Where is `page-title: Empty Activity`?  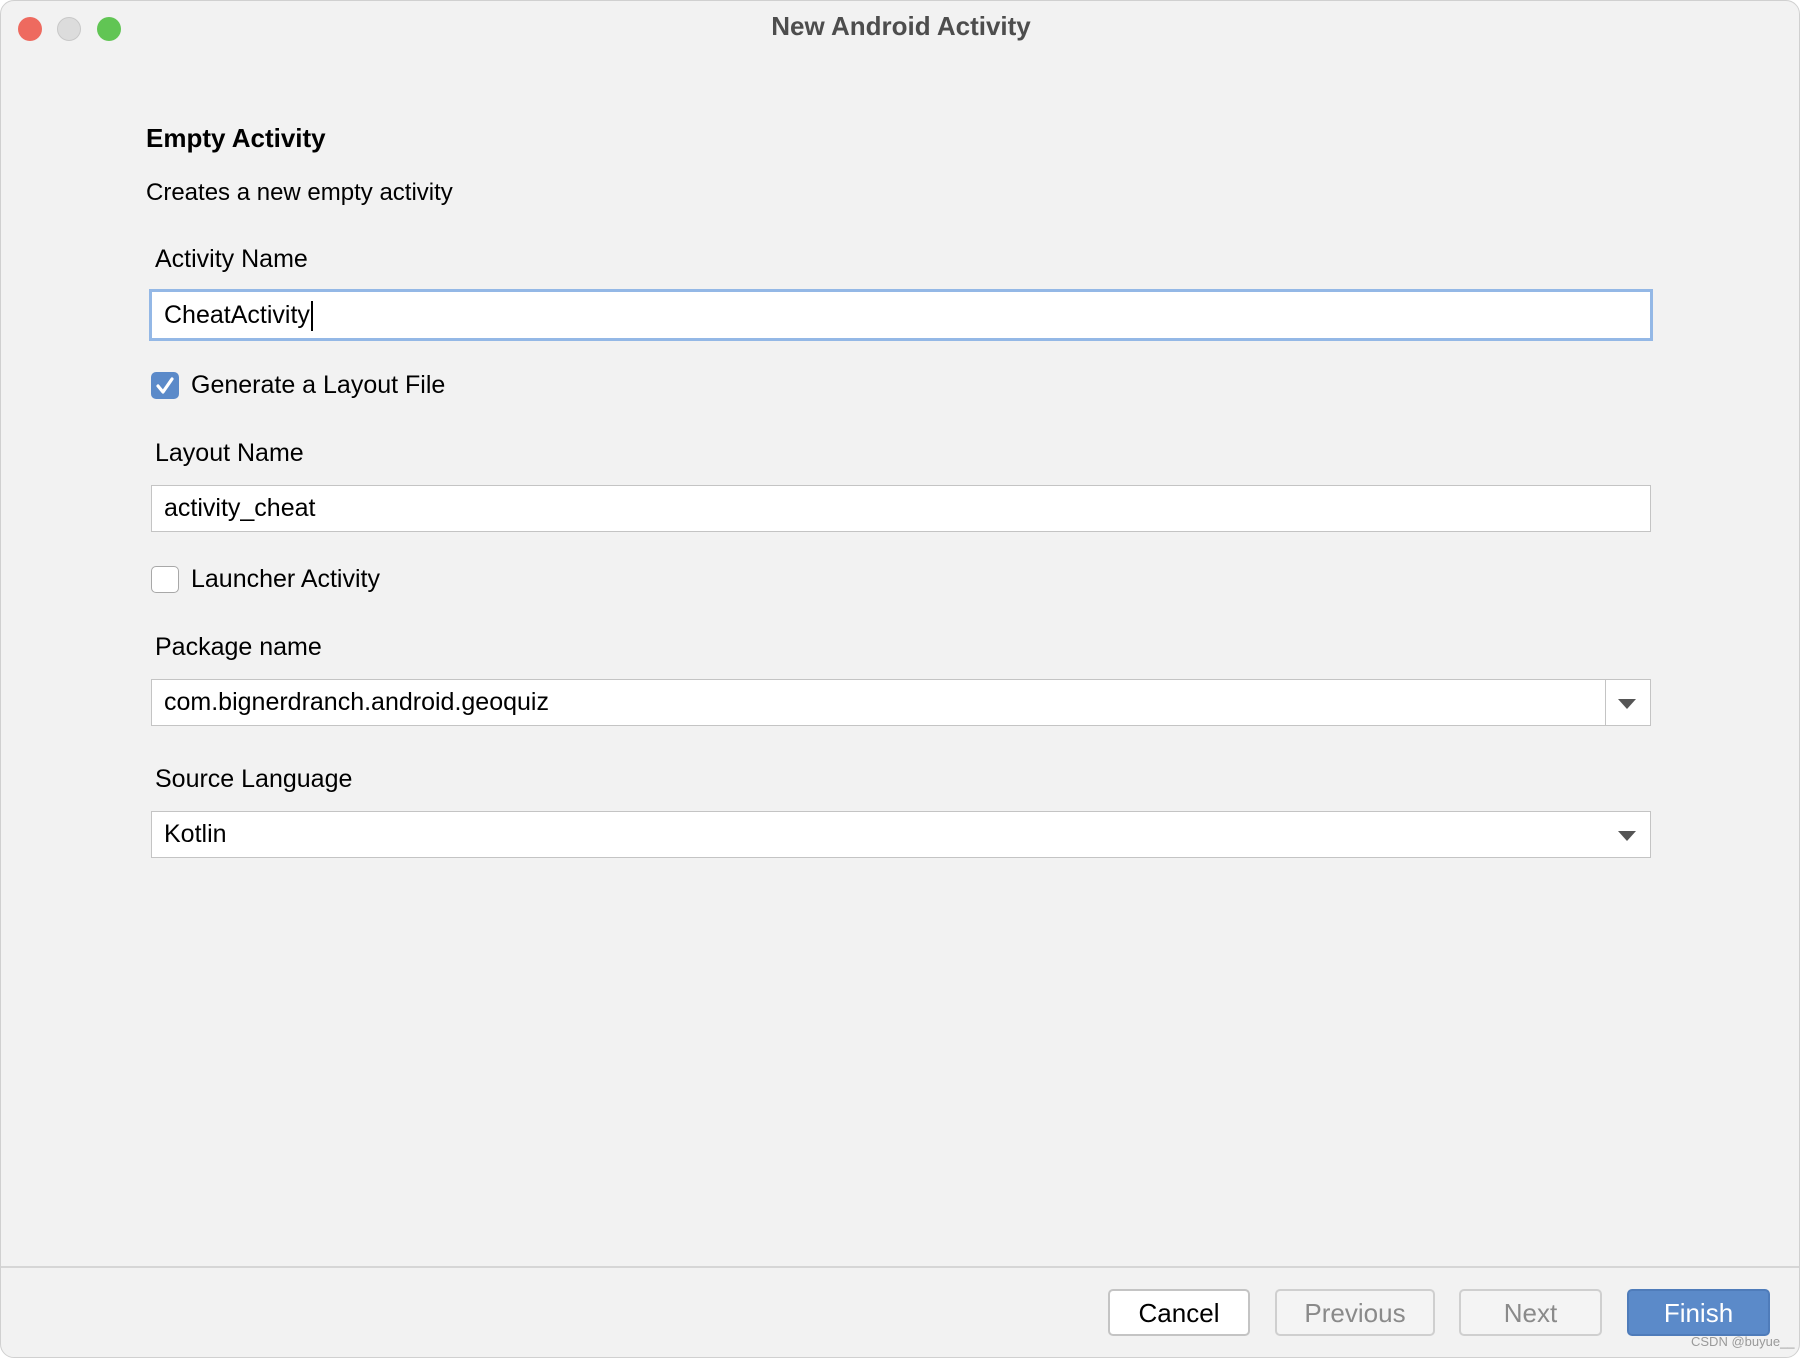
page-title: Empty Activity is located at coordinates (236, 138).